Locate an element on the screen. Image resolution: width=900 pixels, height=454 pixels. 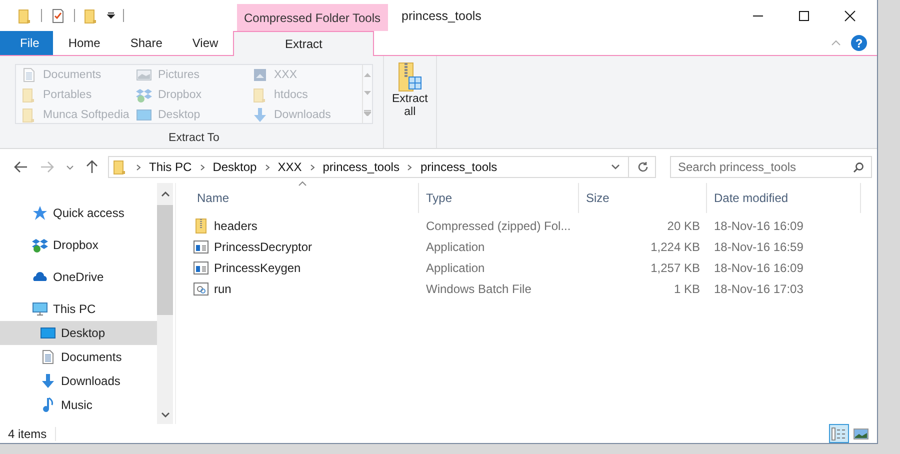
nav-pane-item: Documents is located at coordinates (78, 357).